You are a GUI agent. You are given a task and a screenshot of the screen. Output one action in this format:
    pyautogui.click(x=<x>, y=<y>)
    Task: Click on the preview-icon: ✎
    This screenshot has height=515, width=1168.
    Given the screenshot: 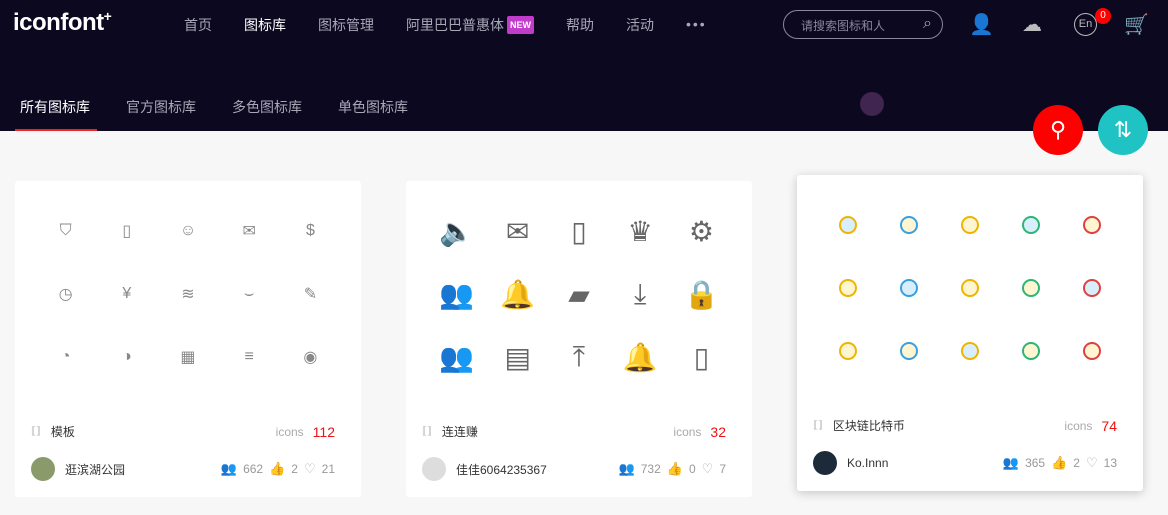 What is the action you would take?
    pyautogui.click(x=310, y=294)
    